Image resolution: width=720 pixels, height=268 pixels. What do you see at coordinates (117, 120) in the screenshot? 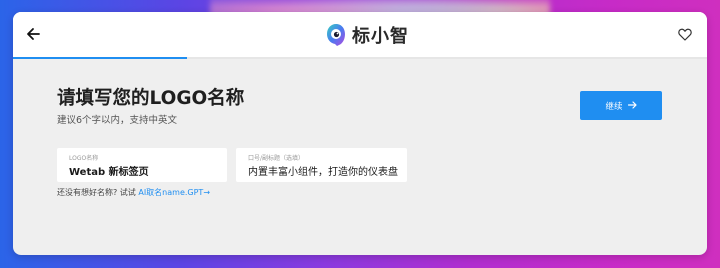
I see `page-subtitle: 建议6个字以内，支持中英文` at bounding box center [117, 120].